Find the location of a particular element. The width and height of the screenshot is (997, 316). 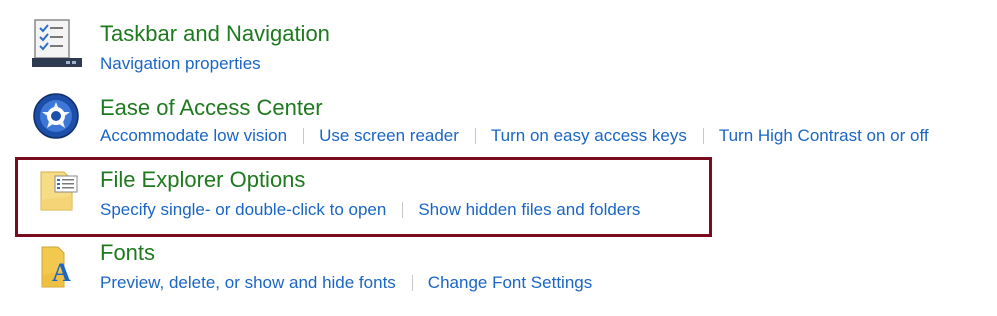

category-links: Navigation properties is located at coordinates (180, 64).